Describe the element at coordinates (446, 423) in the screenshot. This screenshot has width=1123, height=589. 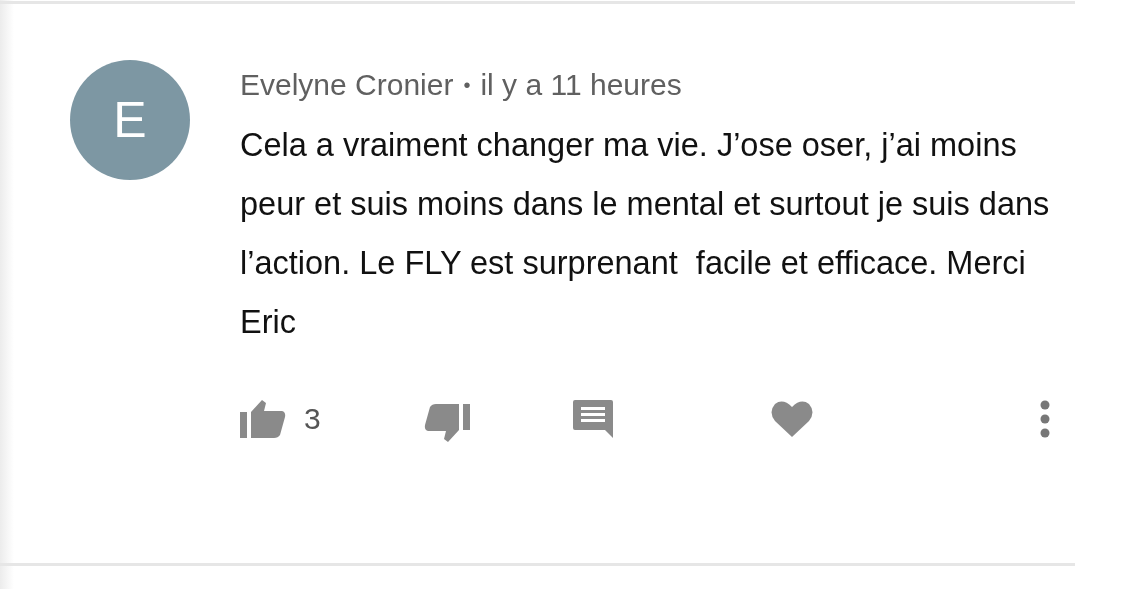
I see `dislike-button` at that location.